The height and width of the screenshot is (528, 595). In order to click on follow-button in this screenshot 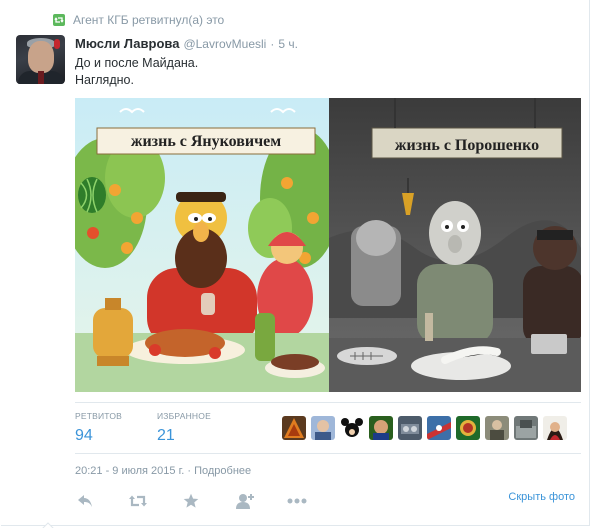, I will do `click(244, 501)`.